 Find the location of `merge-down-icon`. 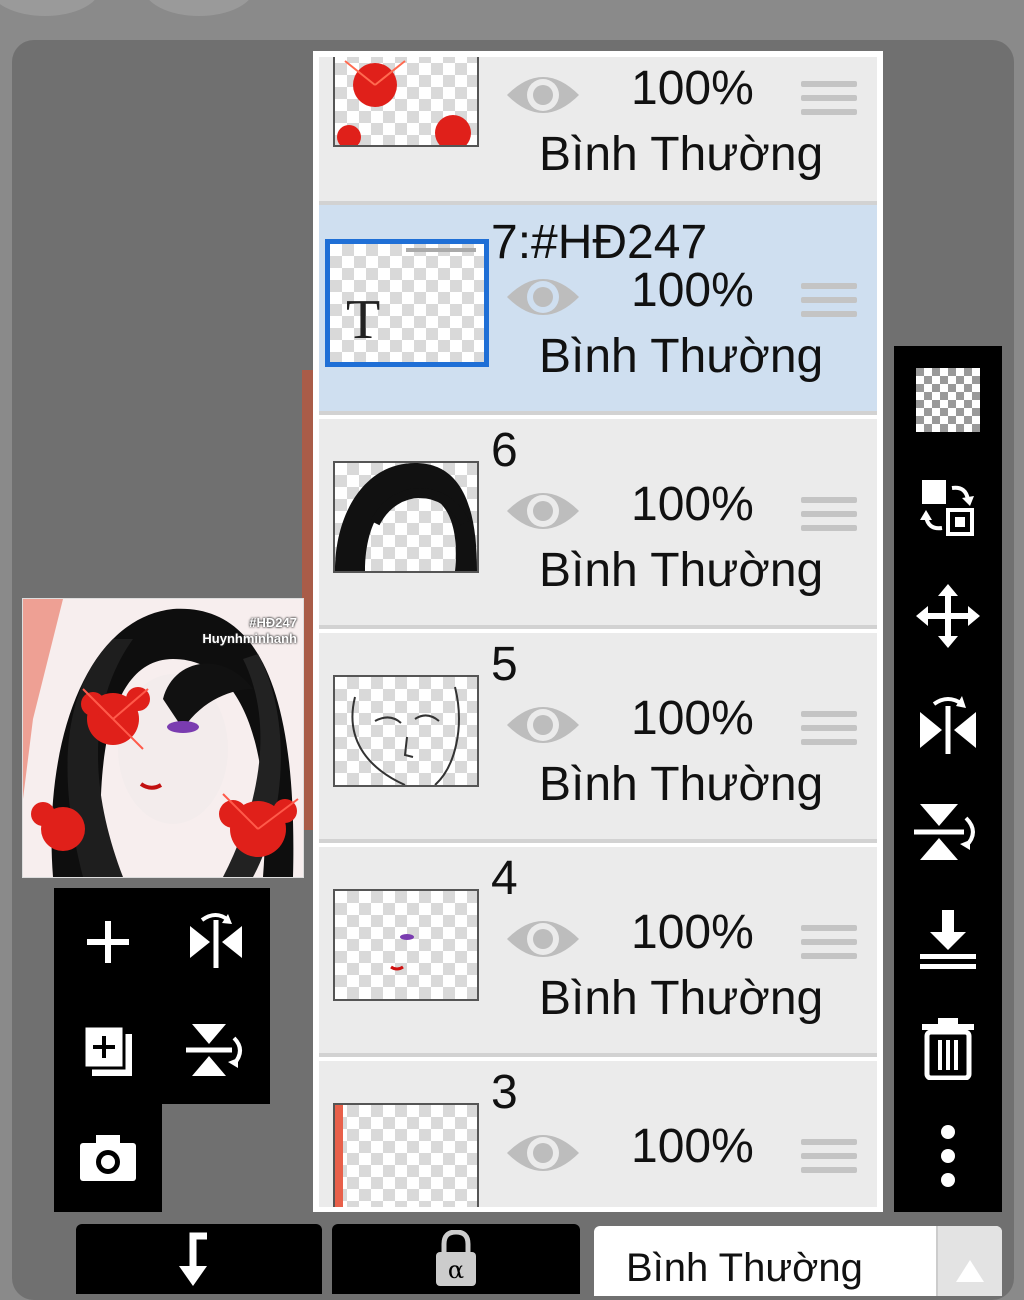

merge-down-icon is located at coordinates (948, 939).